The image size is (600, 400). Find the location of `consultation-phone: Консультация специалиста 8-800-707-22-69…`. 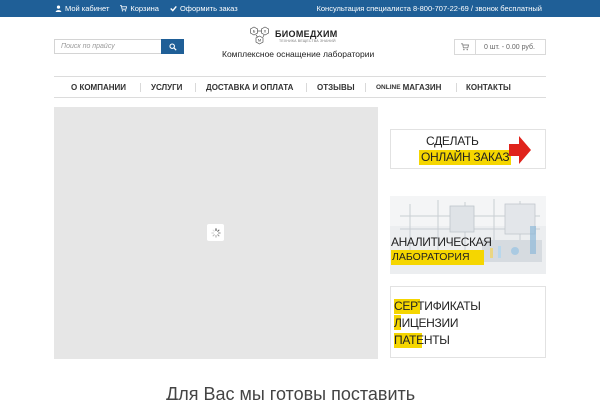

consultation-phone: Консультация специалиста 8-800-707-22-69… is located at coordinates (429, 8).